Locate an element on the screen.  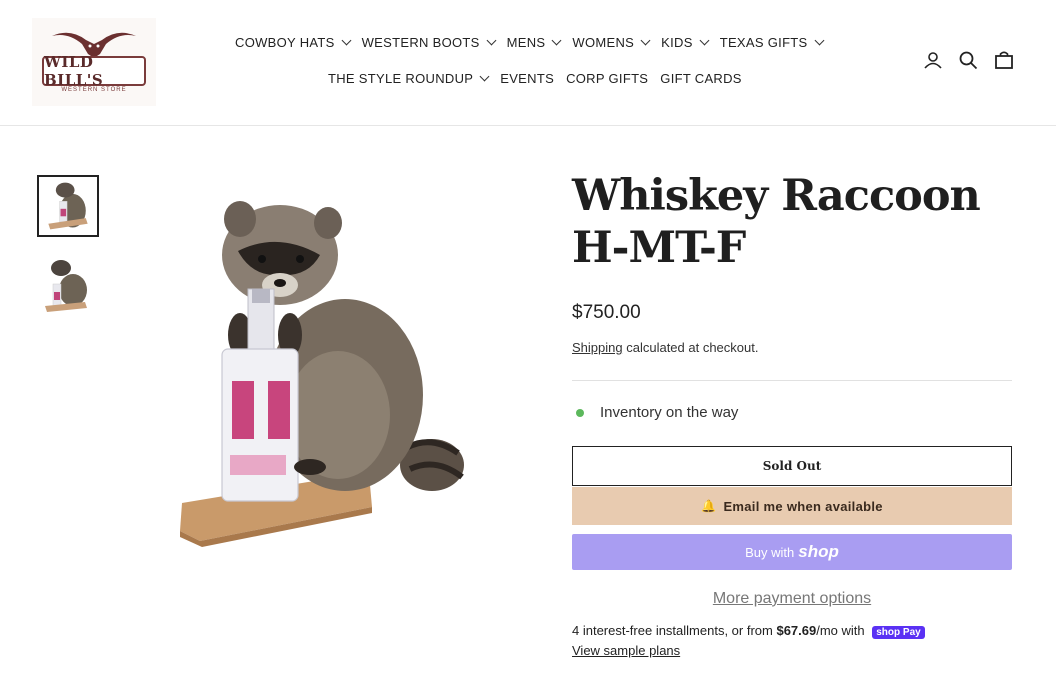
sold-out-button: Sold Out is located at coordinates (792, 466).